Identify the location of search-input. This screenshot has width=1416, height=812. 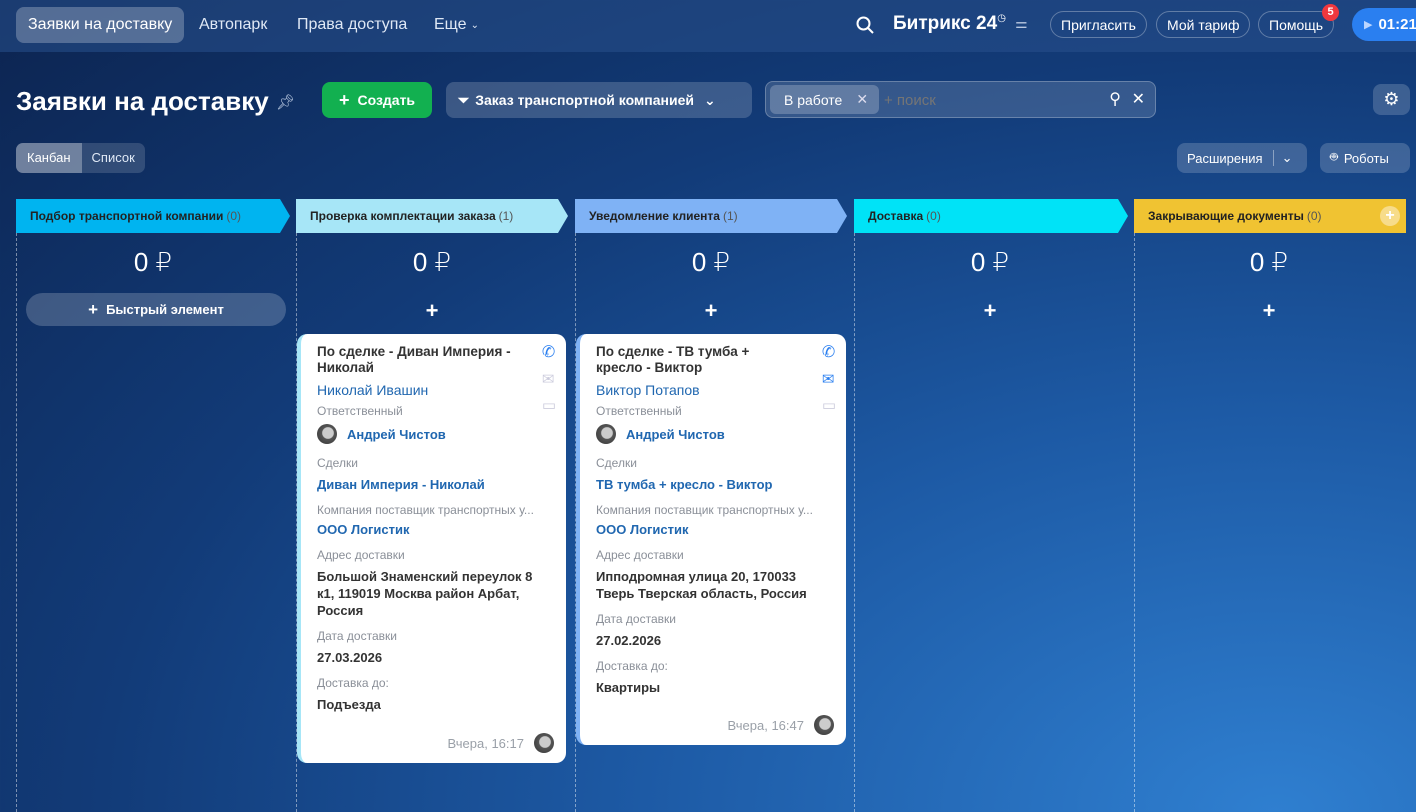
(984, 100).